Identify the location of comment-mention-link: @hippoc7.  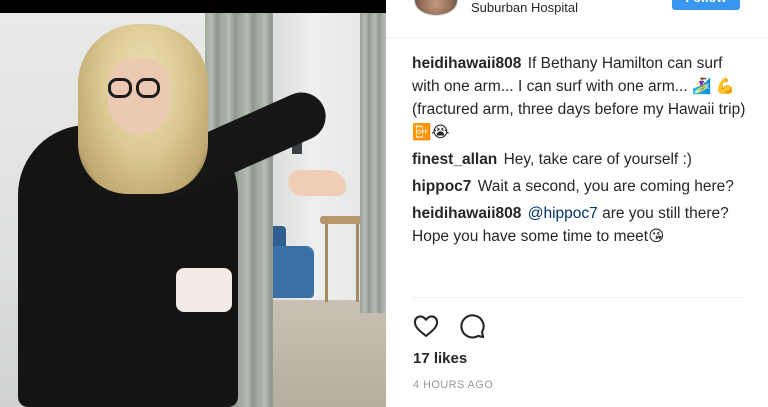
(563, 213).